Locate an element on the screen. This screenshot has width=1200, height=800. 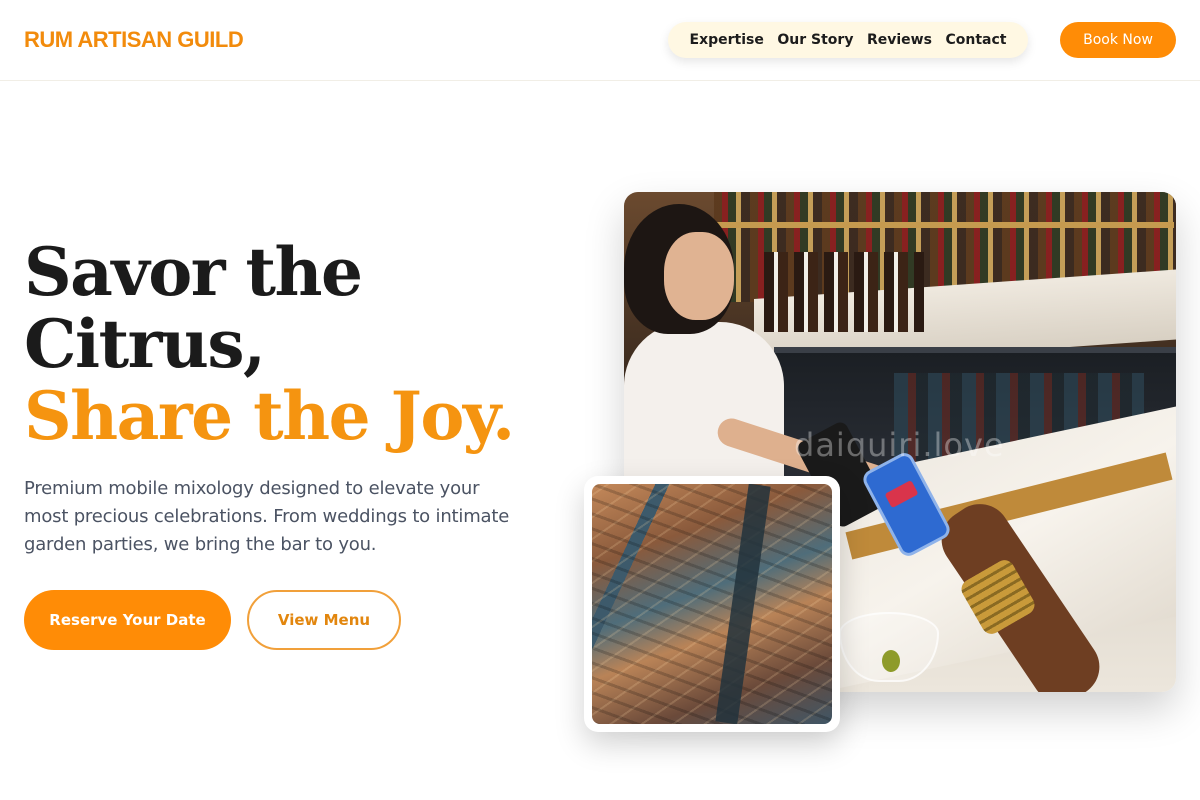
olive is located at coordinates (891, 661).